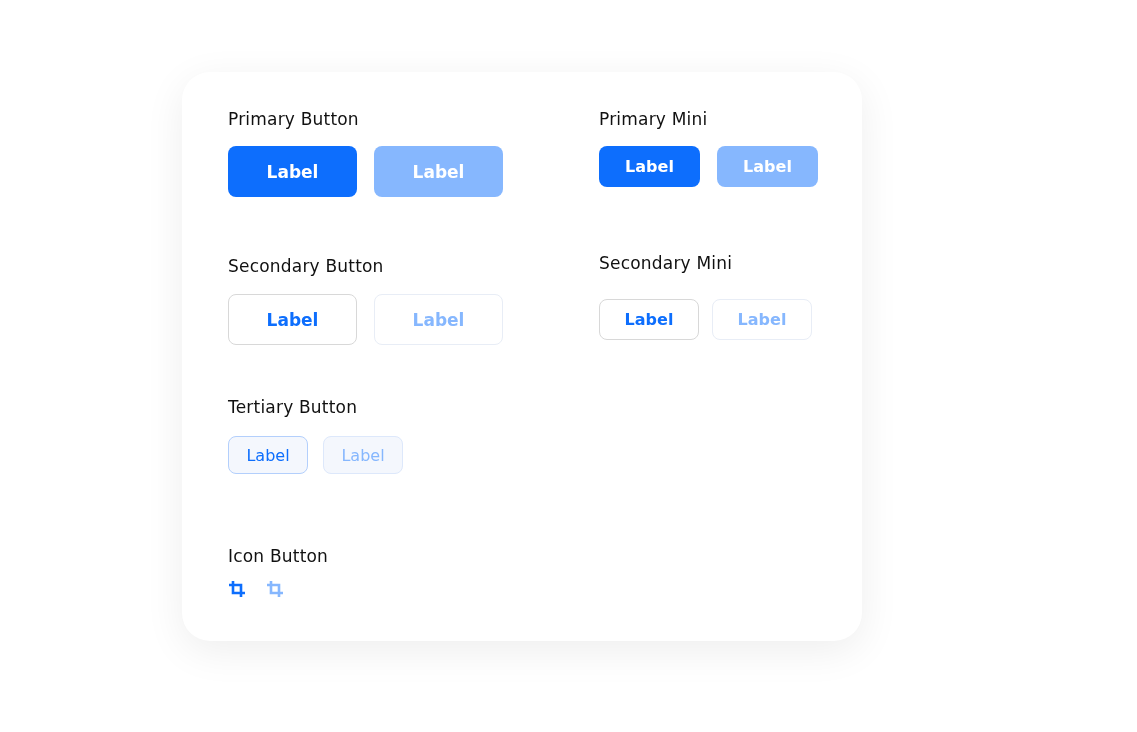 This screenshot has width=1137, height=732. What do you see at coordinates (293, 407) in the screenshot?
I see `section-title: Tertiary Button` at bounding box center [293, 407].